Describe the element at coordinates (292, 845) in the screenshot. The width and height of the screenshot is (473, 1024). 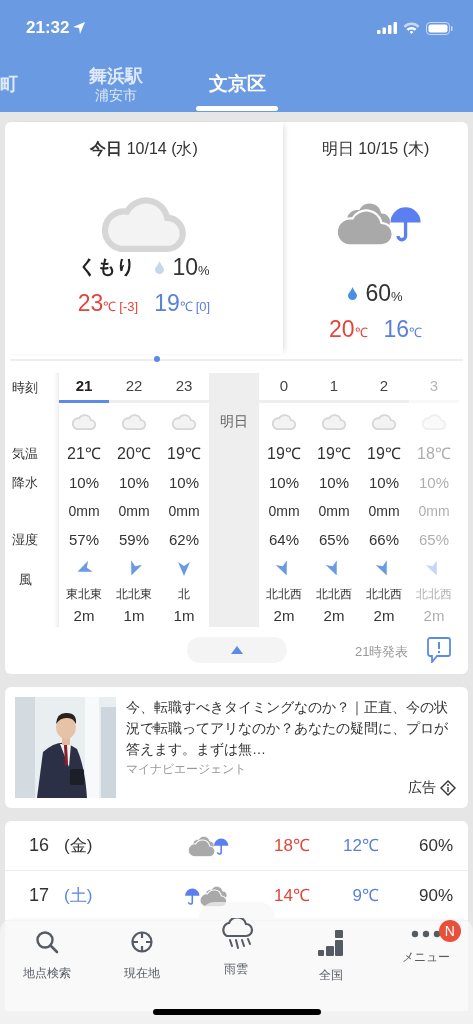
I see `high-temp: 18℃` at that location.